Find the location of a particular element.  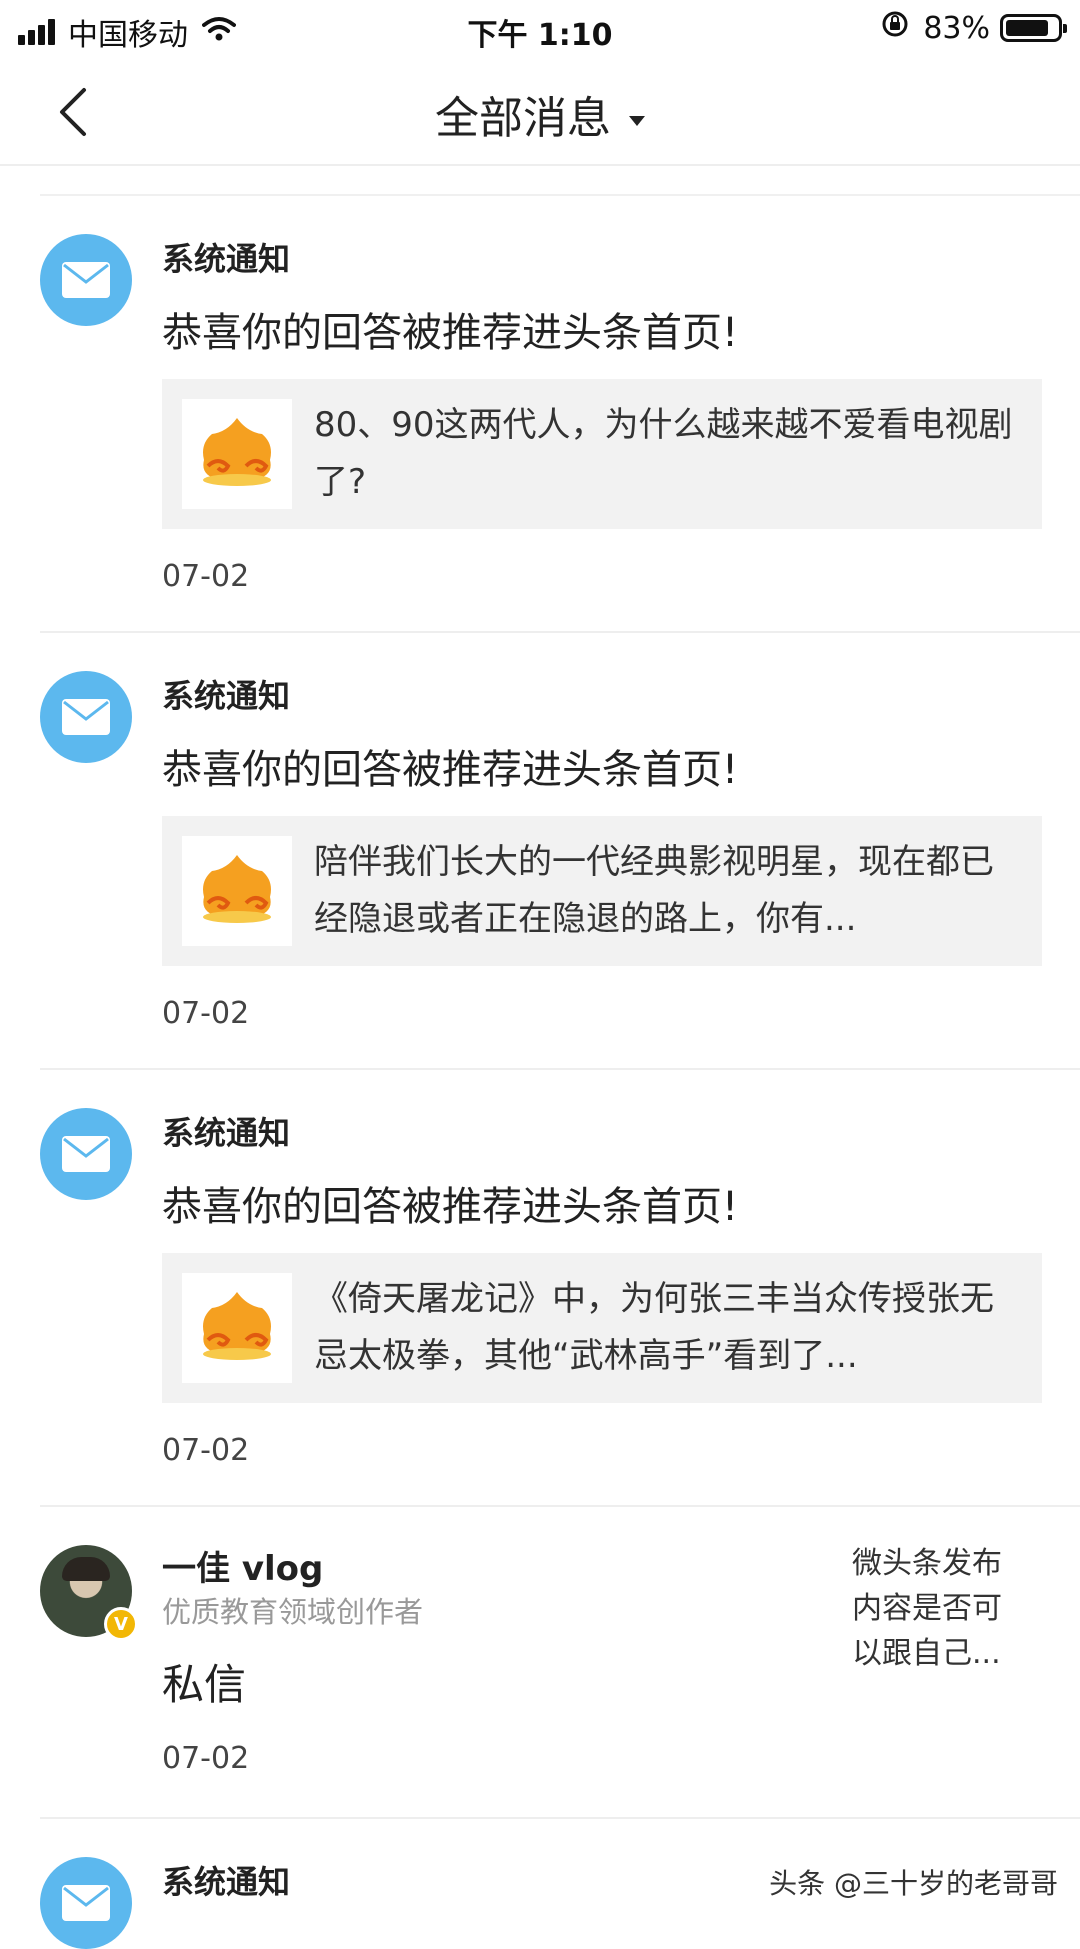

user-description: 优质教育领域创作者 is located at coordinates (293, 1612).